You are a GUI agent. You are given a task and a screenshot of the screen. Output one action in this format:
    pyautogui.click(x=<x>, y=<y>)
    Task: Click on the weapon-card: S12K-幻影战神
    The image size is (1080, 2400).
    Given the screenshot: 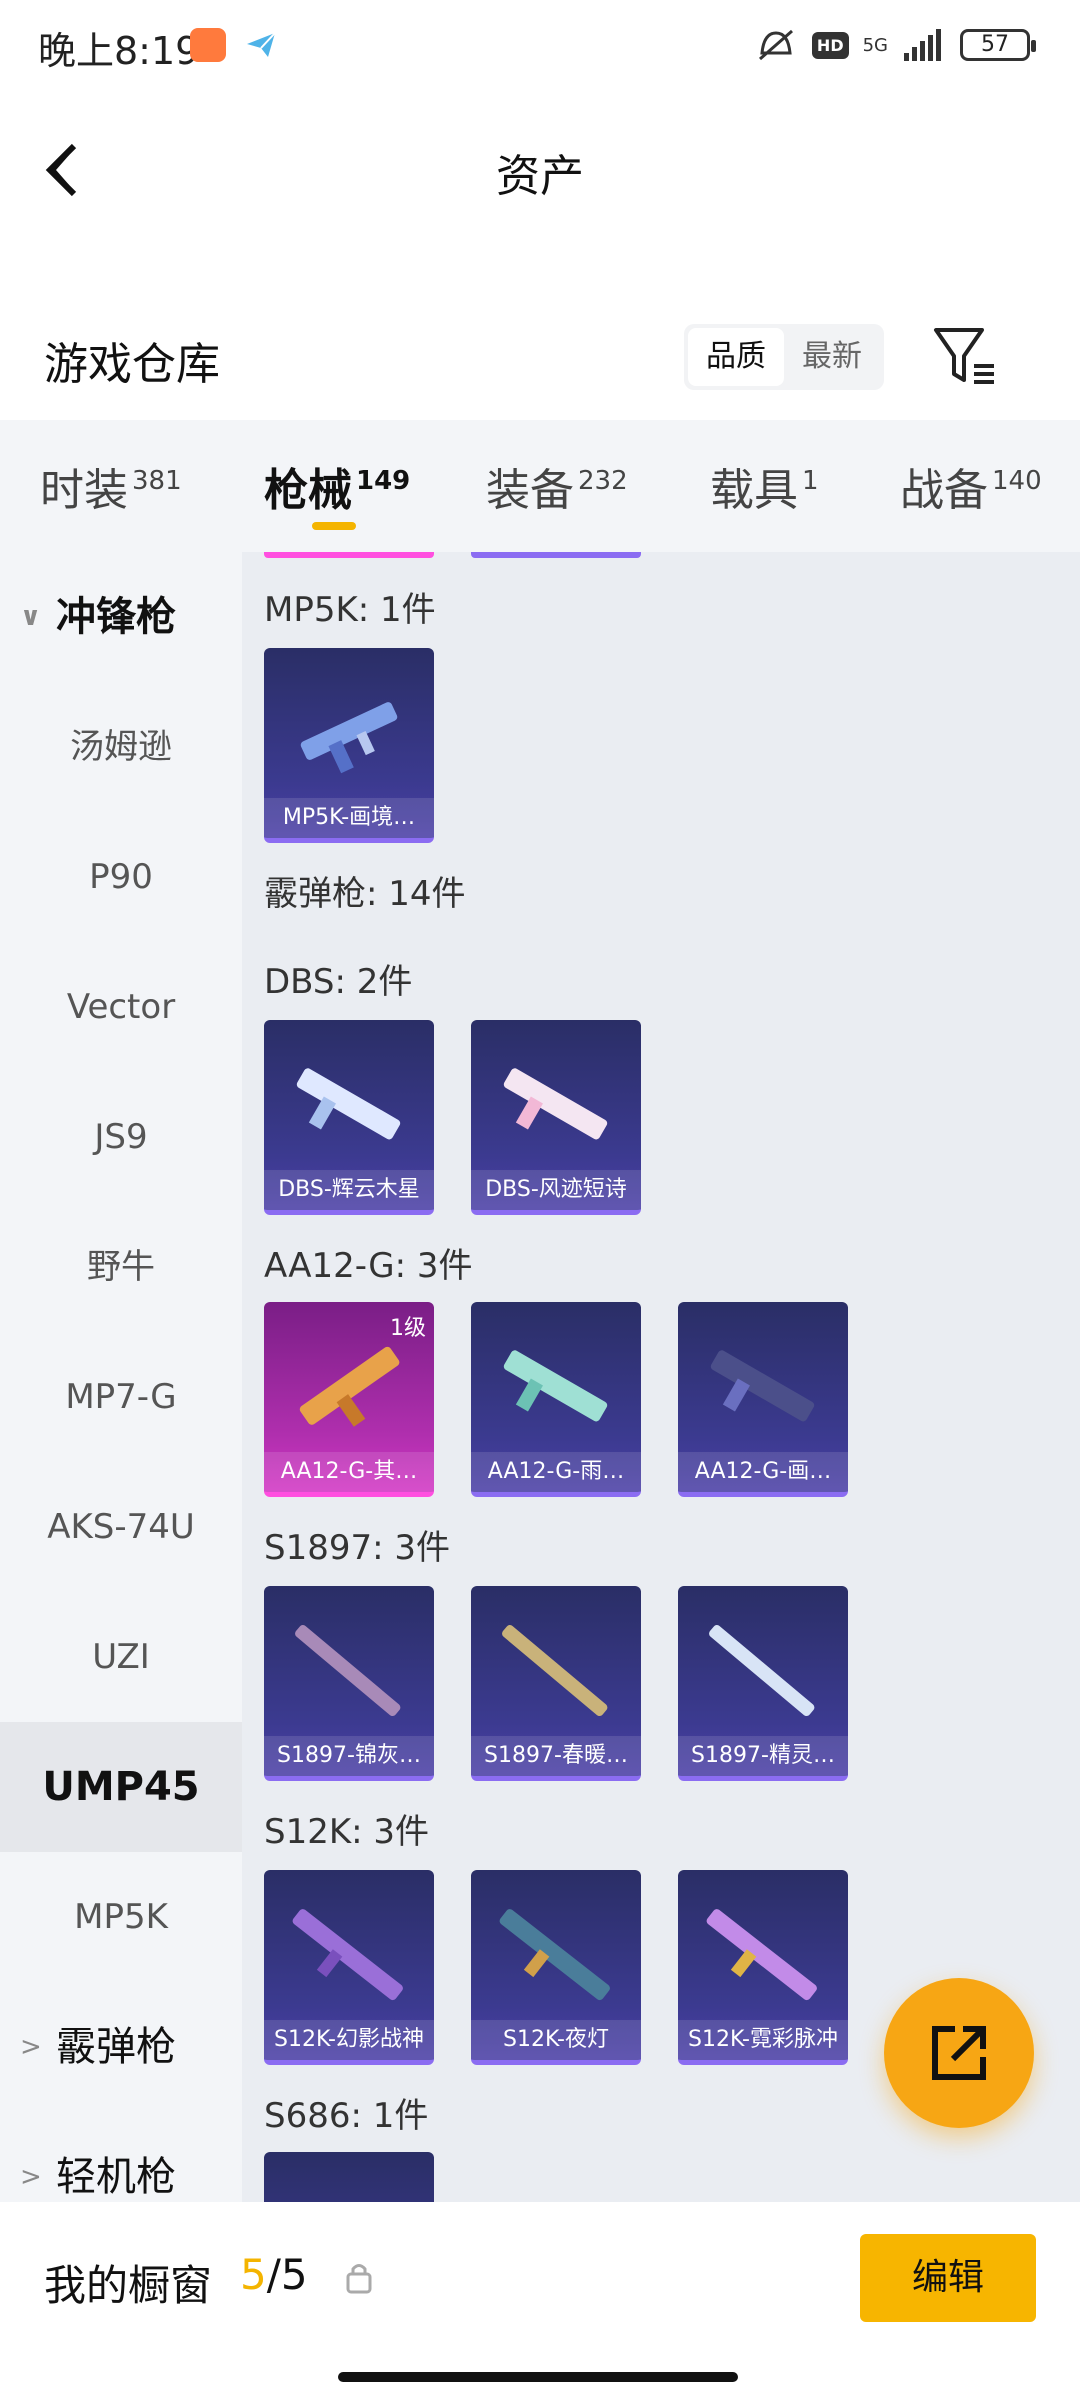 What is the action you would take?
    pyautogui.click(x=349, y=1967)
    